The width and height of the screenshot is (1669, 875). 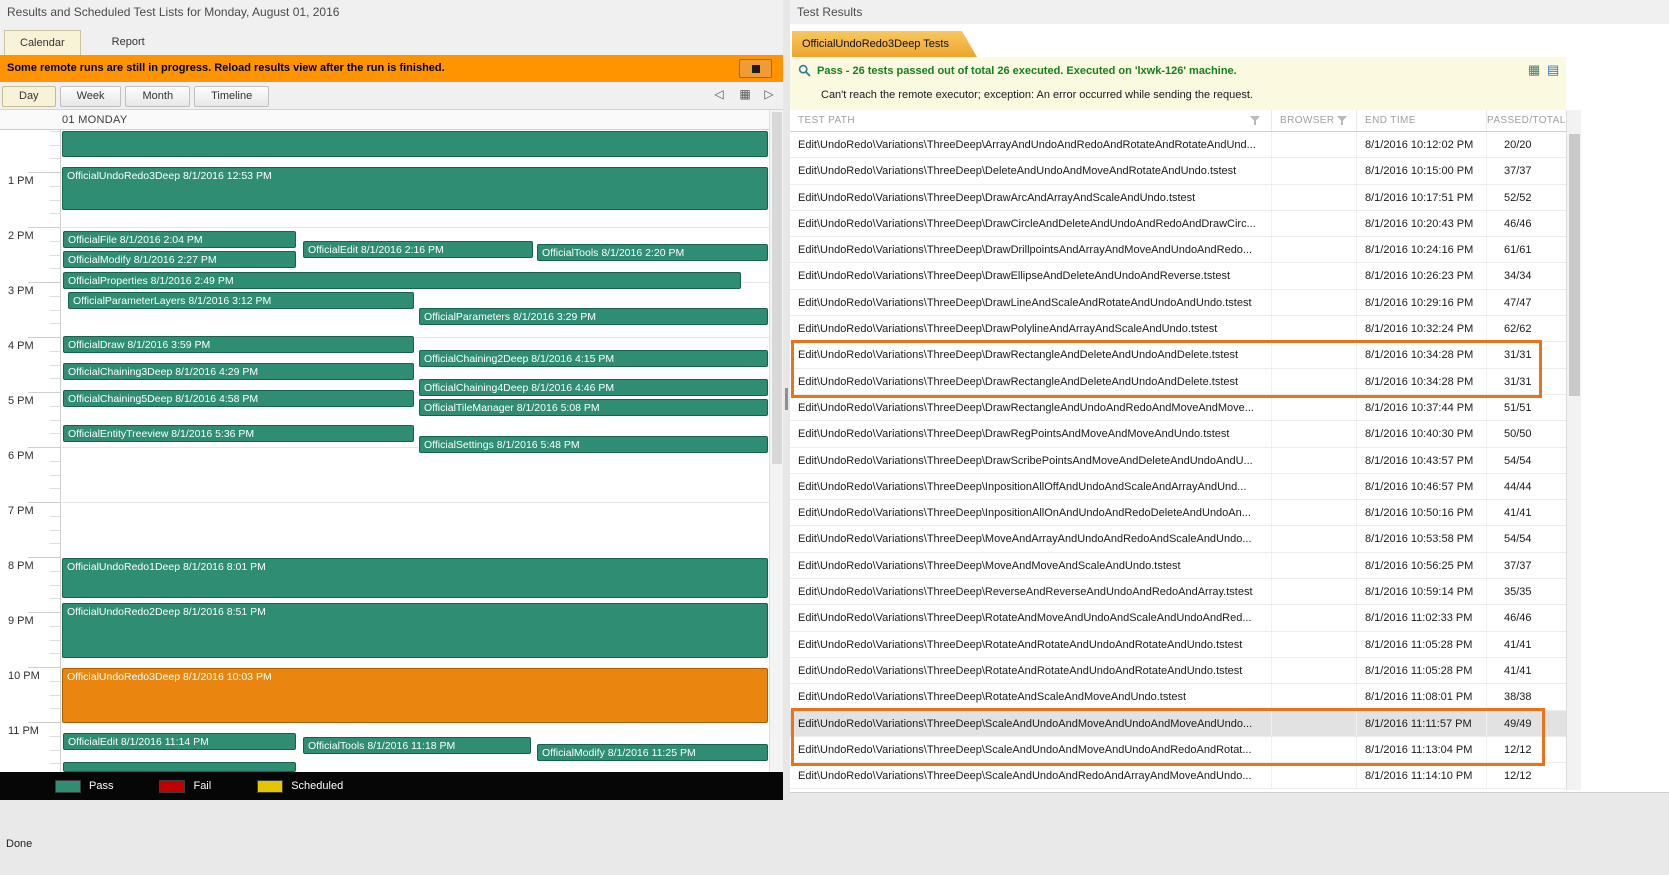 I want to click on results-scrollbar, so click(x=1573, y=450).